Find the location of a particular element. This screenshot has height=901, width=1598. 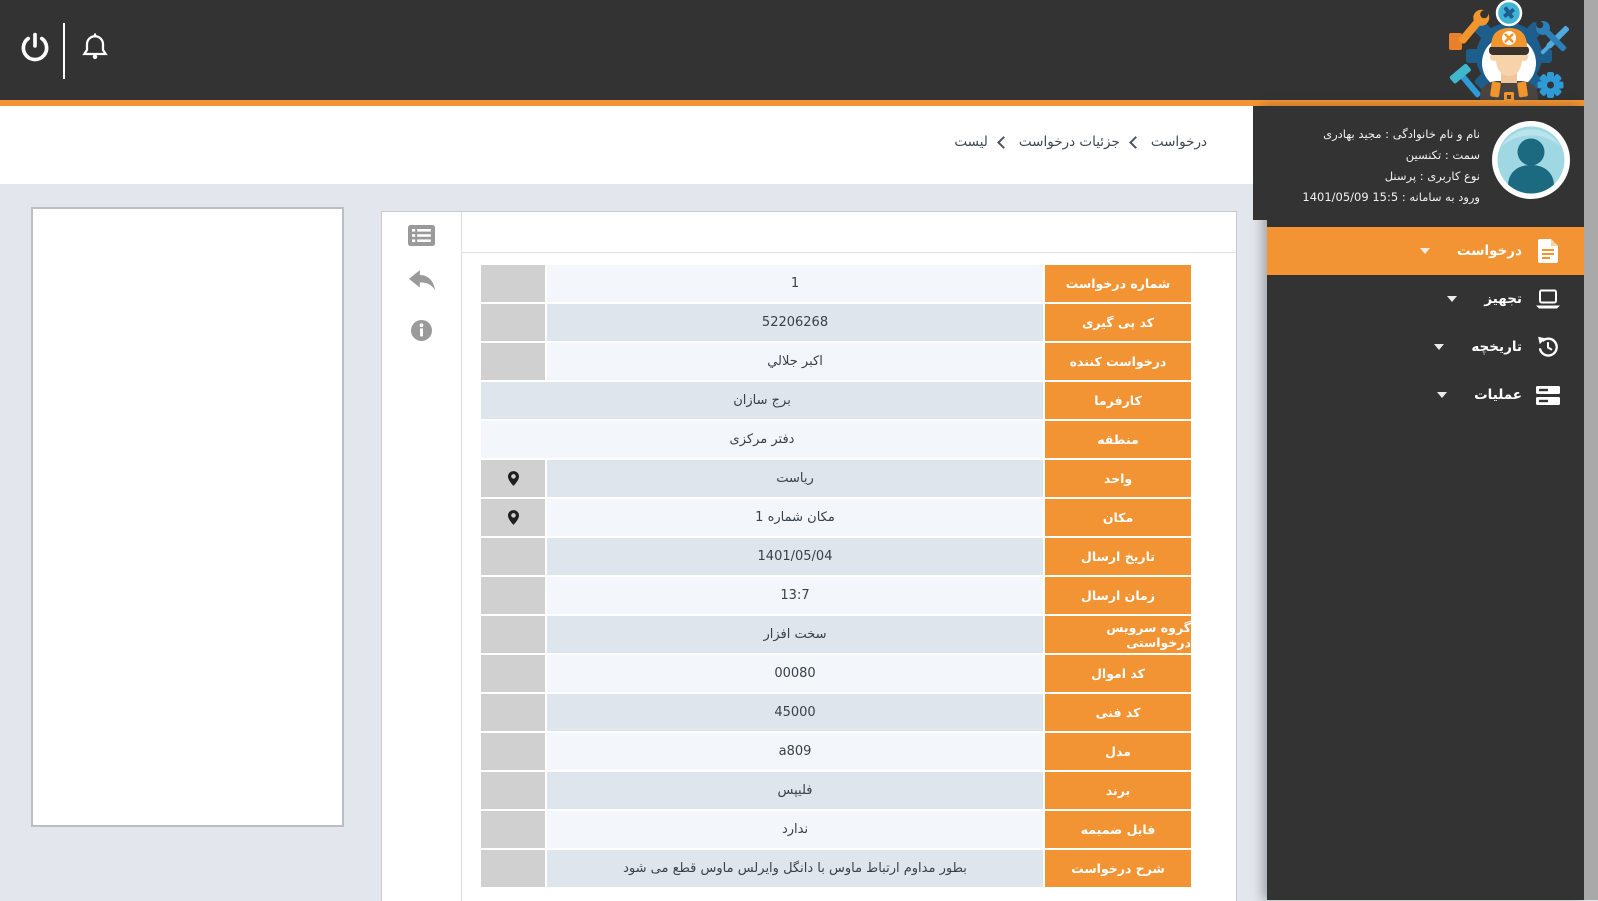

table-row: کد فنی 45000 is located at coordinates (836, 712).